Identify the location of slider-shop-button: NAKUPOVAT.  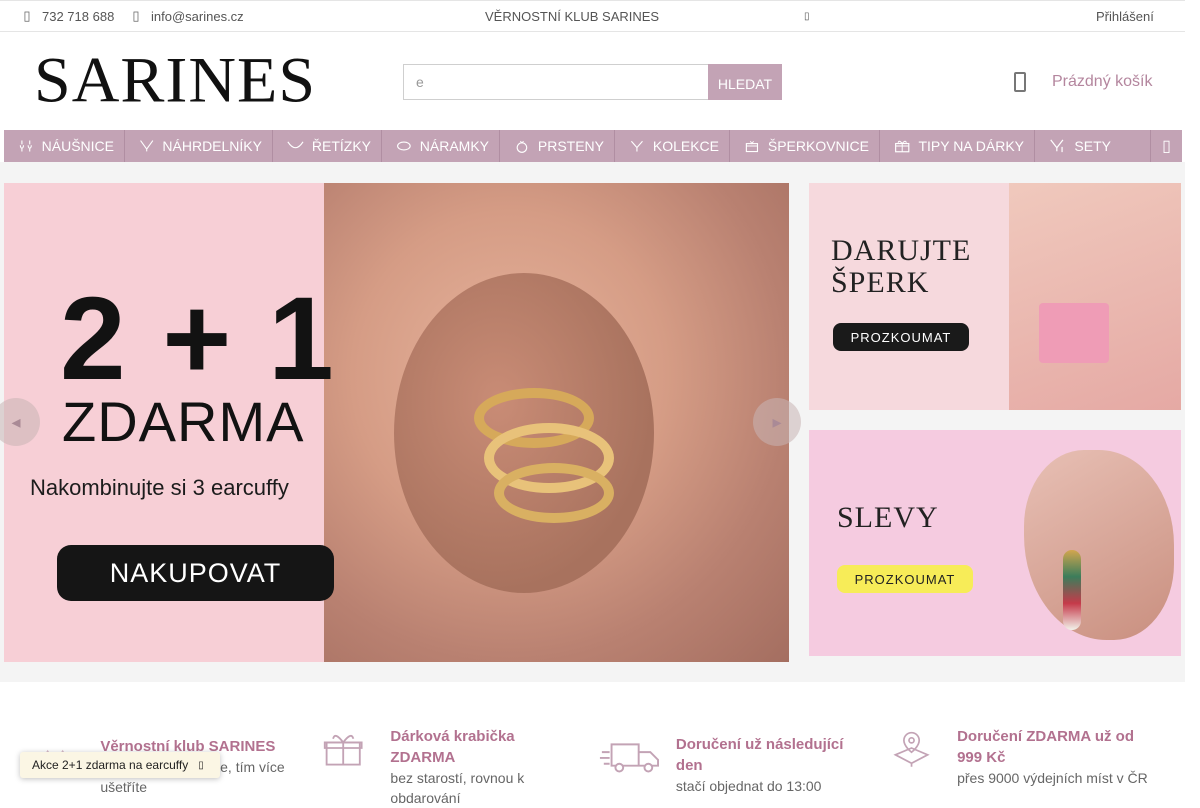
(195, 573).